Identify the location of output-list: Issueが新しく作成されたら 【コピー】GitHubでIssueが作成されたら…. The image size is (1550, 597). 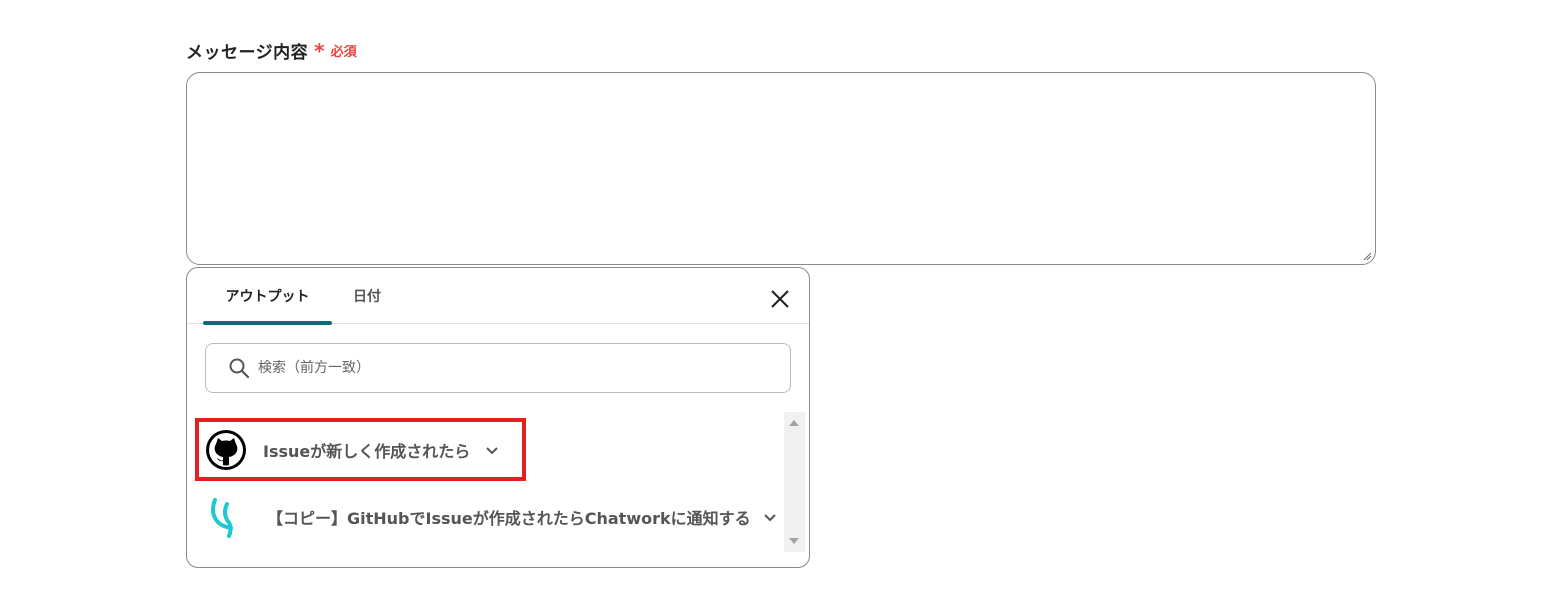
(485, 483).